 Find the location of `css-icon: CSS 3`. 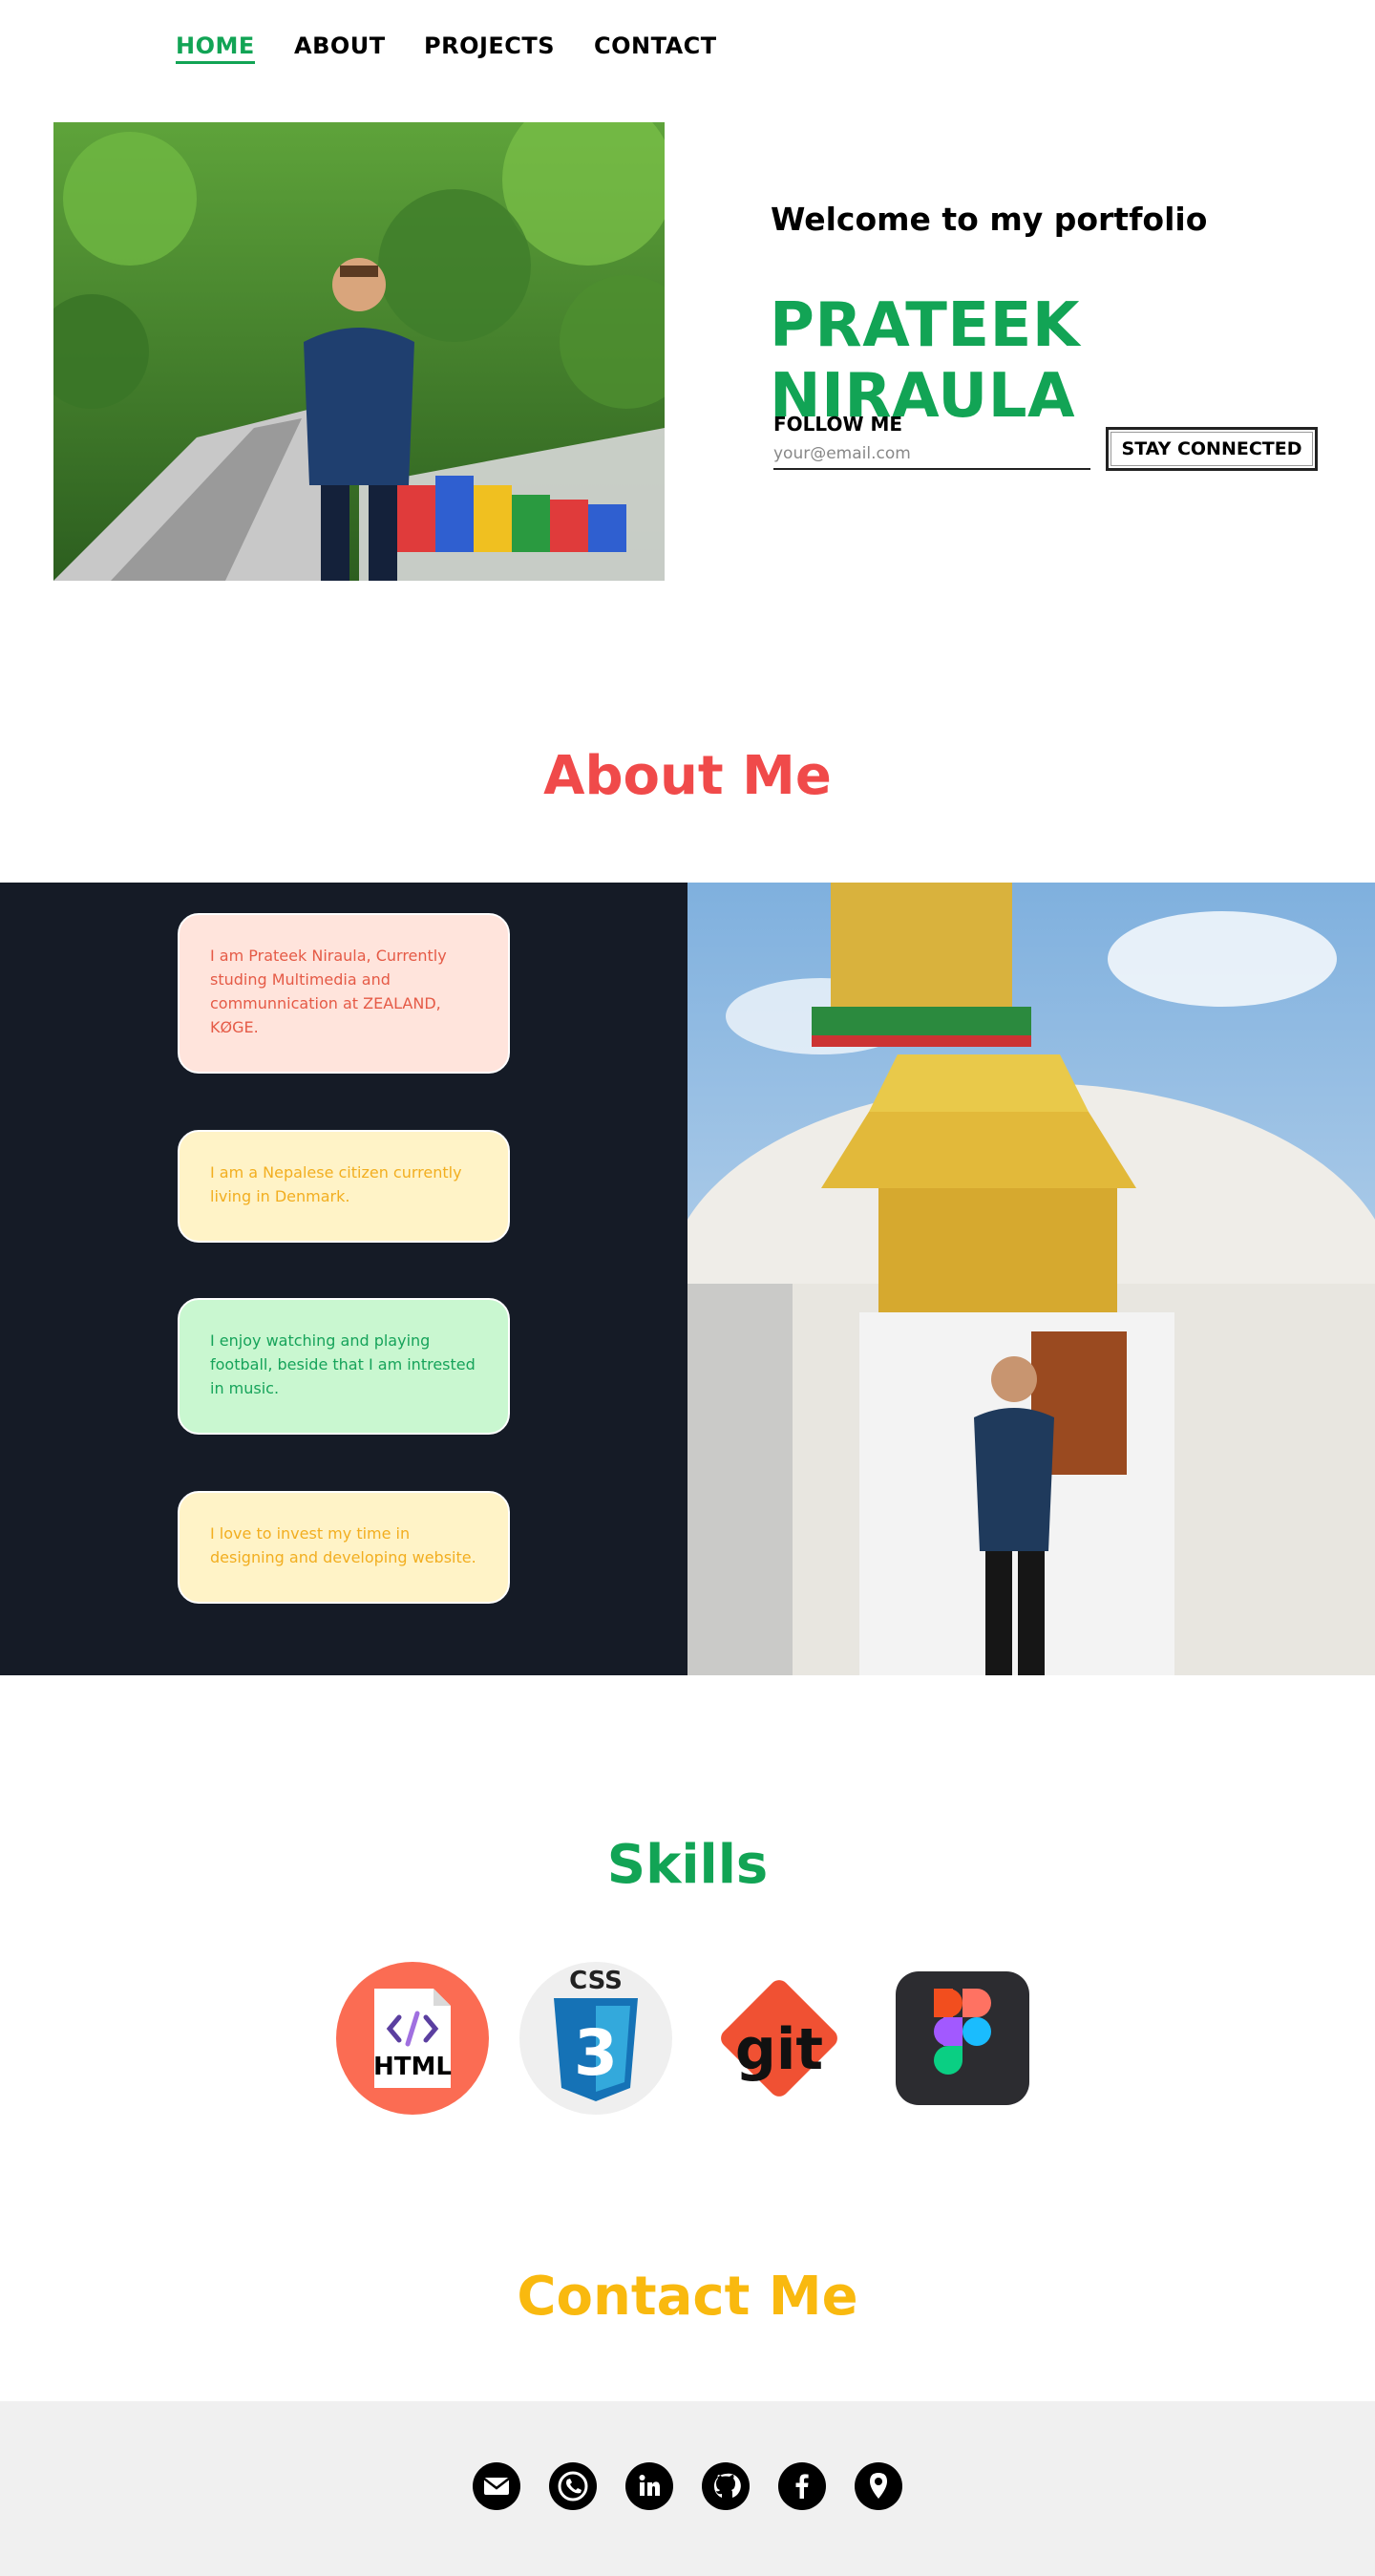

css-icon: CSS 3 is located at coordinates (596, 2039).